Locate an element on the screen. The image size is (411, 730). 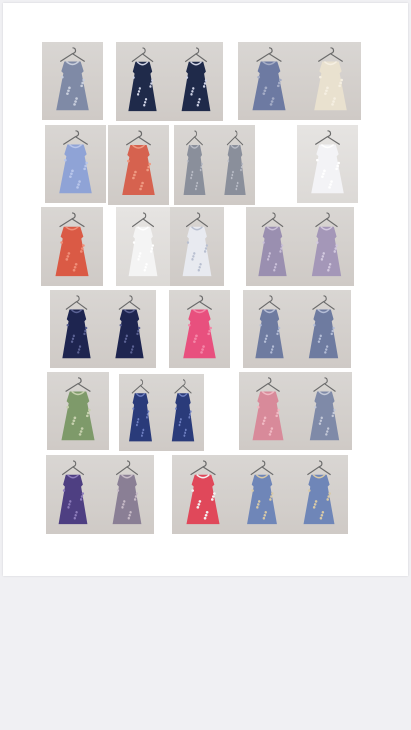
photo-pink-check-dress is located at coordinates (268, 411).